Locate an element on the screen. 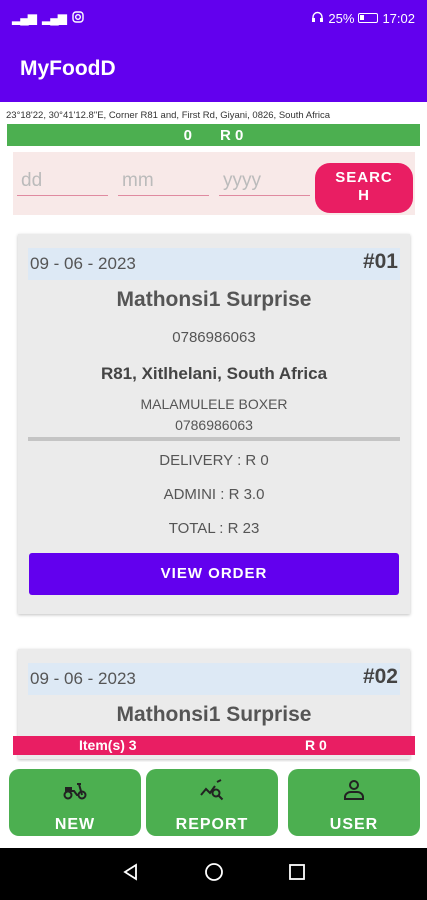 This screenshot has height=900, width=427. delivery-address: R81, Xitlhelani, South Africa is located at coordinates (214, 373).